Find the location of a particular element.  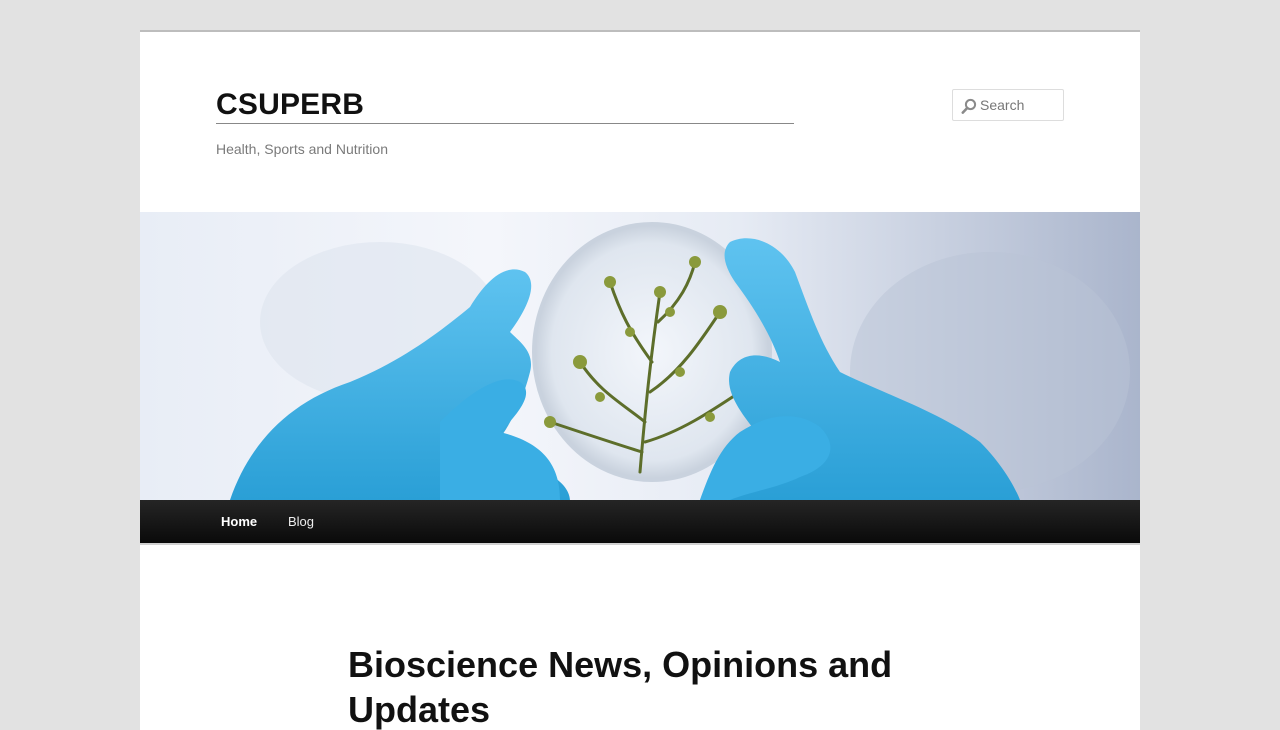

search-input is located at coordinates (1020, 105).